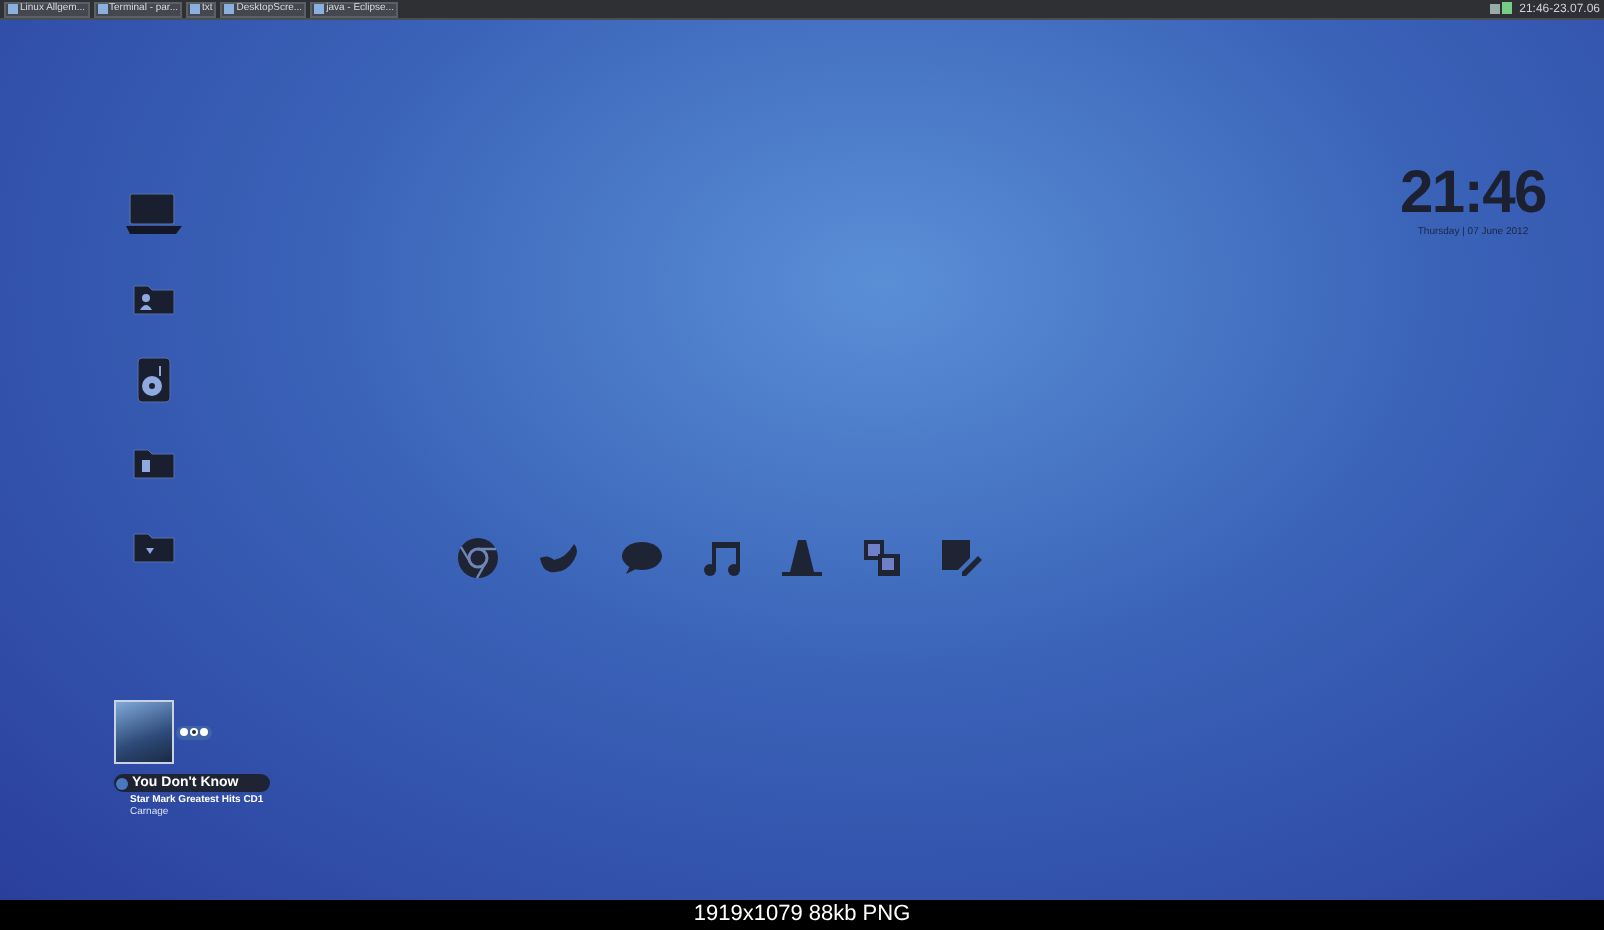  What do you see at coordinates (154, 546) in the screenshot?
I see `download-folder-icon` at bounding box center [154, 546].